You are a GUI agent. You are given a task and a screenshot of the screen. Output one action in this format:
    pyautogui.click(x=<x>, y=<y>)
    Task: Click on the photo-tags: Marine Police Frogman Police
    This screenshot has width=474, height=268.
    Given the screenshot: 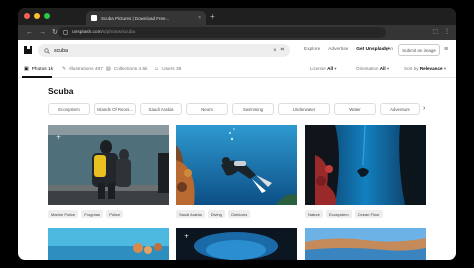 What is the action you would take?
    pyautogui.click(x=86, y=214)
    